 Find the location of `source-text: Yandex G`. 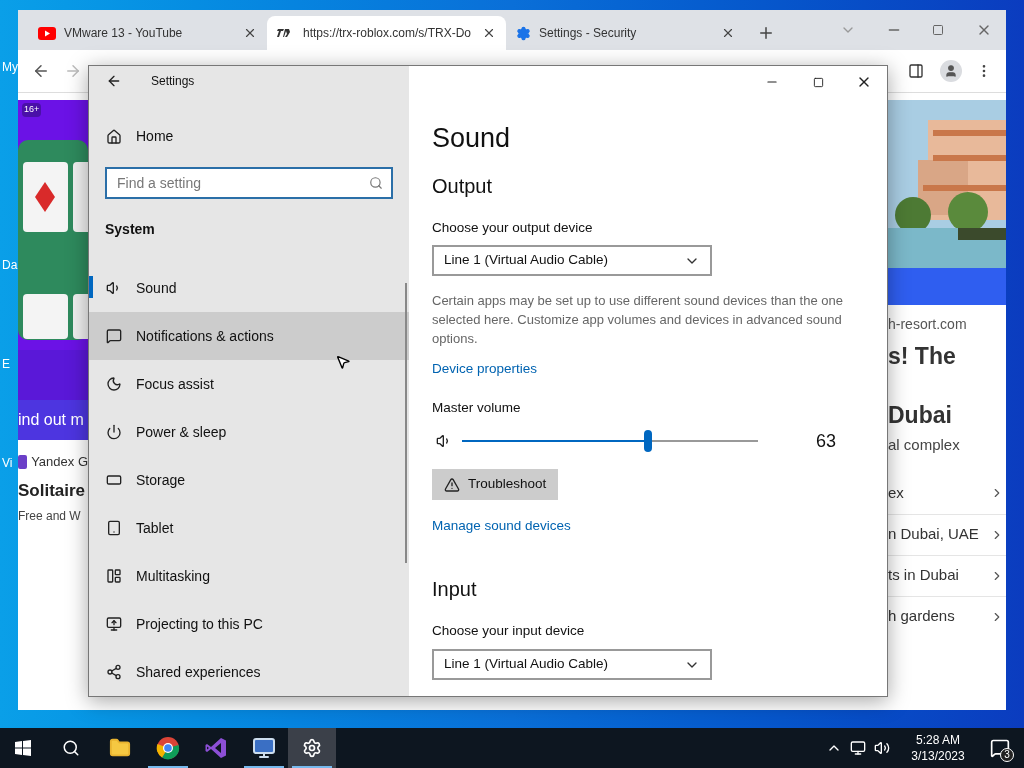

source-text: Yandex G is located at coordinates (59, 462).